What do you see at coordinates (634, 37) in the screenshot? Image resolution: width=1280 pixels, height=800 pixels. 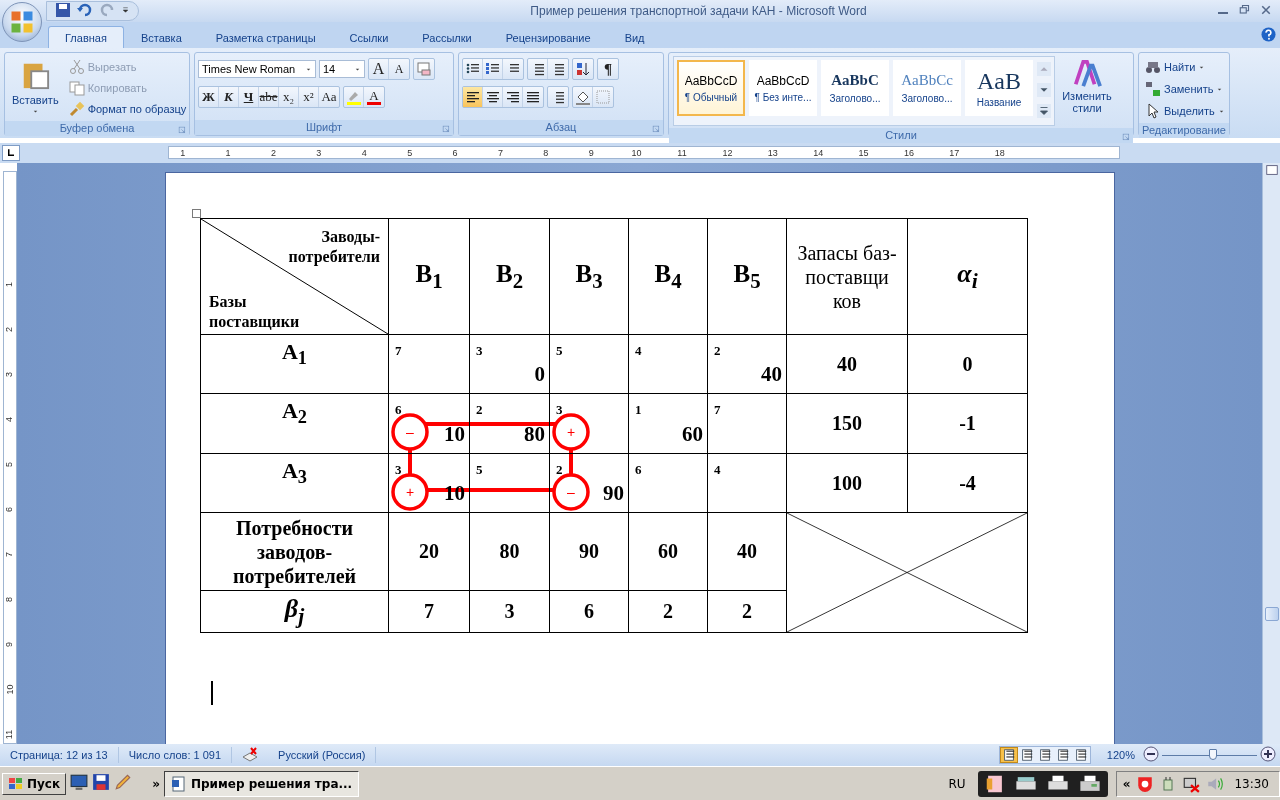 I see `ribbon-tab: Вид` at bounding box center [634, 37].